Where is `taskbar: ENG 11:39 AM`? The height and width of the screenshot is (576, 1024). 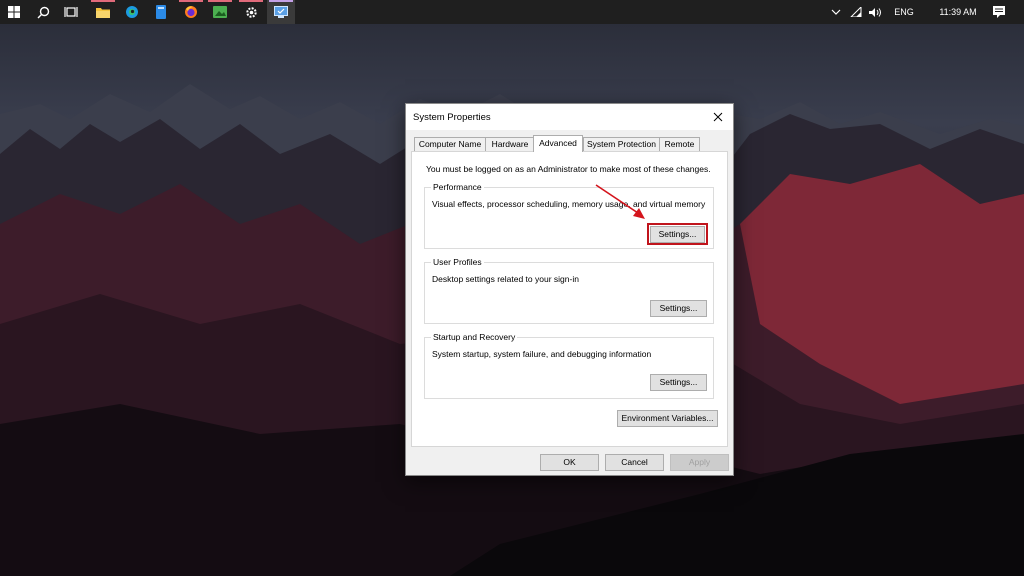
taskbar: ENG 11:39 AM is located at coordinates (512, 12).